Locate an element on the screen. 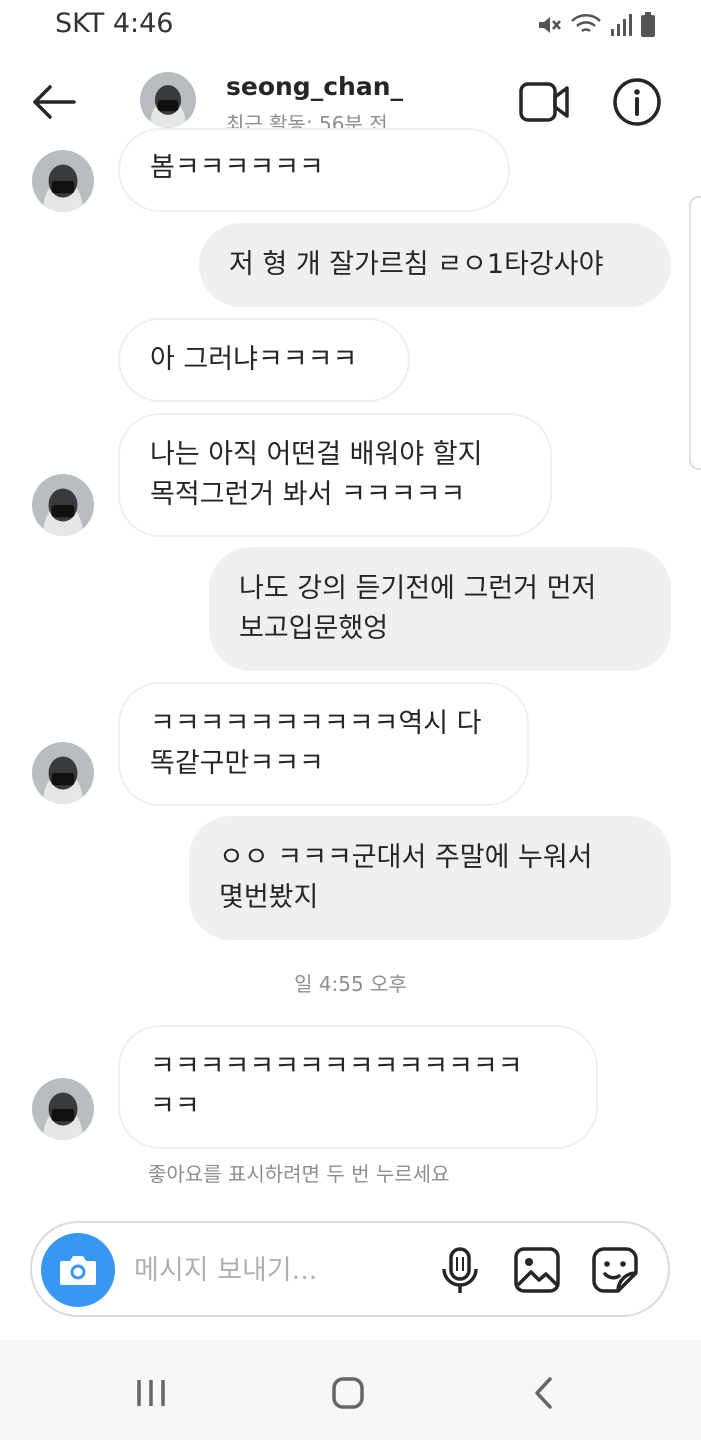 The width and height of the screenshot is (701, 1440). wifi-icon is located at coordinates (586, 23).